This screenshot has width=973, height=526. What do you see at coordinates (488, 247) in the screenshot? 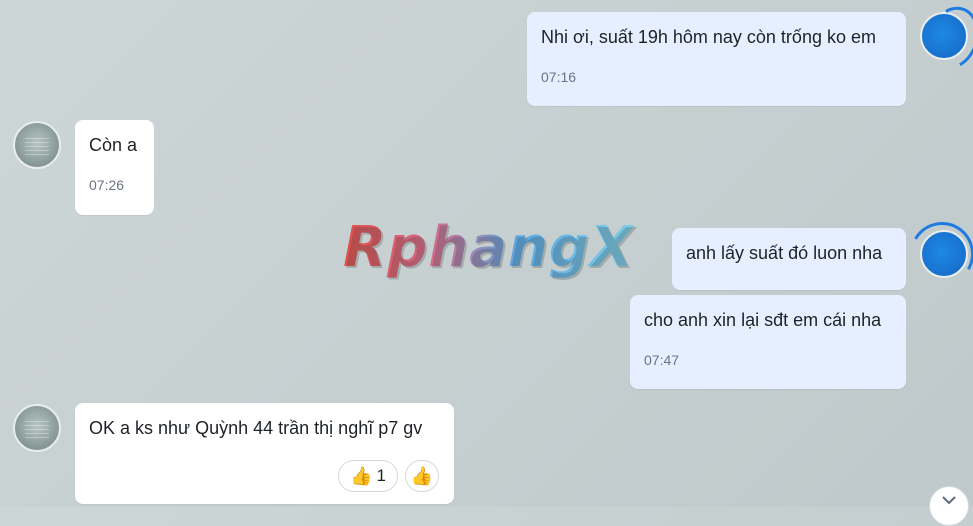
I see `watermark-logo: RphangX` at bounding box center [488, 247].